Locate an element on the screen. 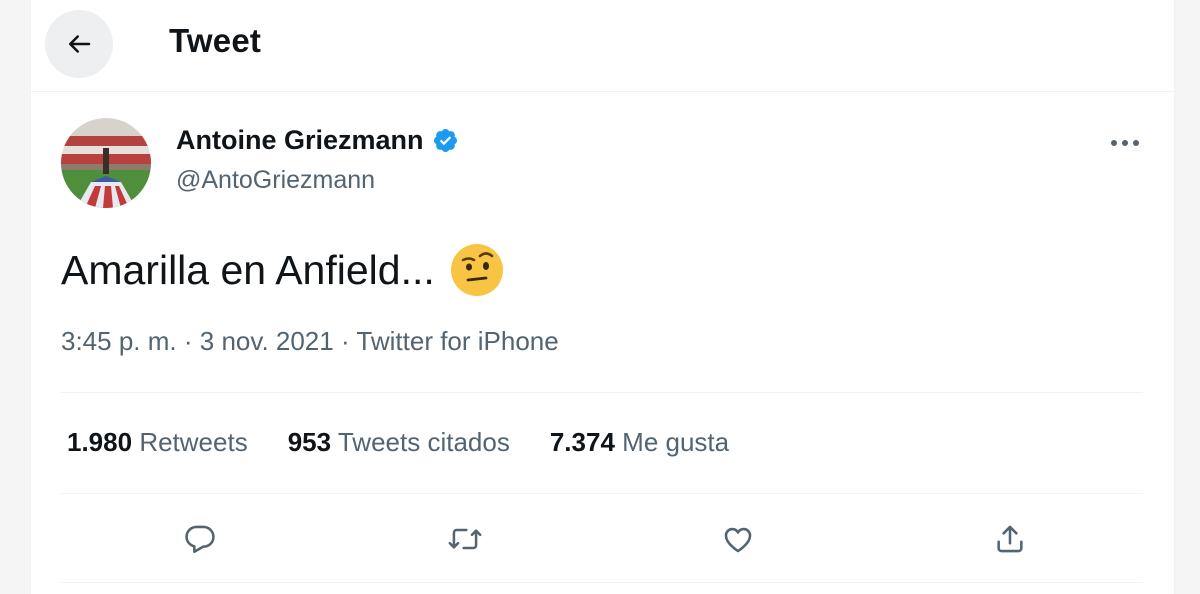  likes-count: 7.374 is located at coordinates (582, 442).